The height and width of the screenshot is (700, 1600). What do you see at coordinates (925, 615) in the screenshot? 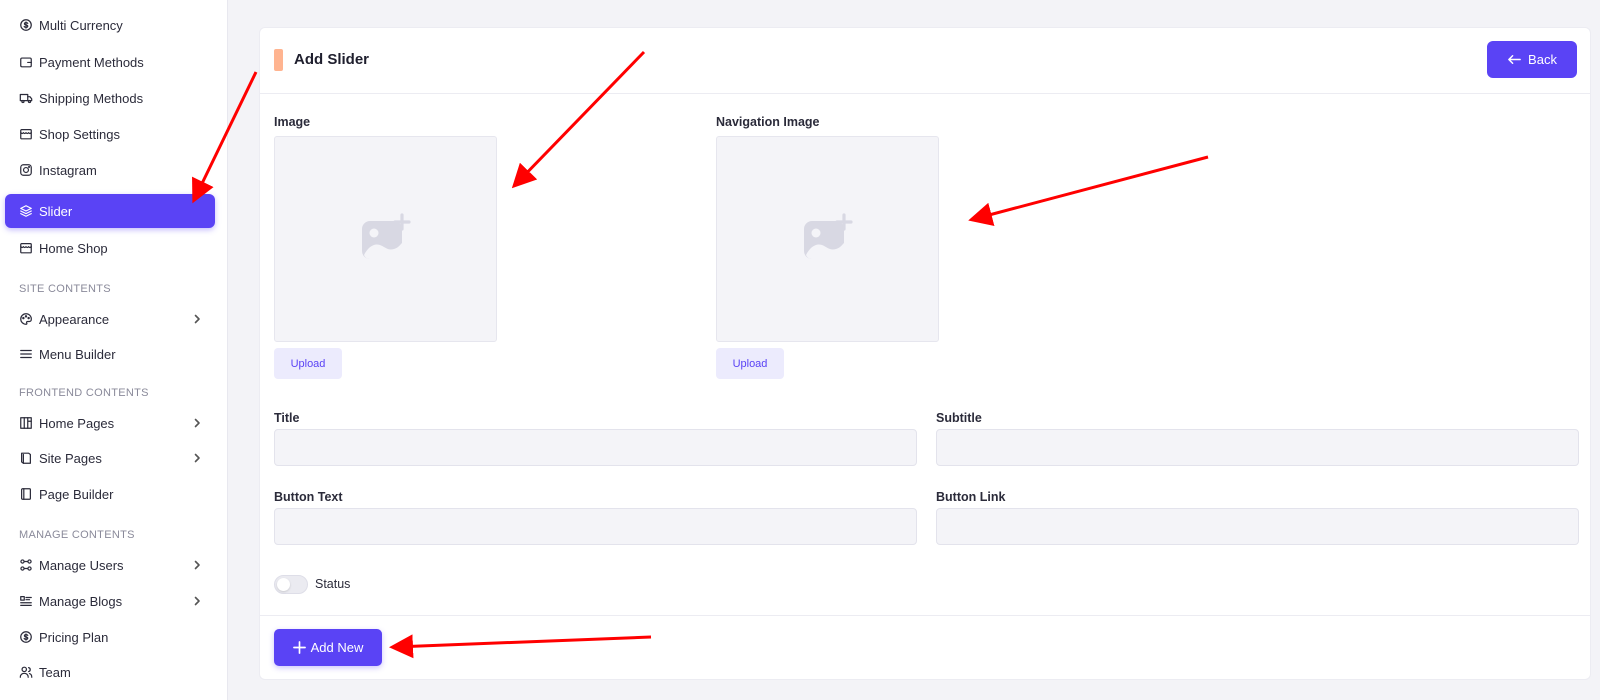
I see `footer-divider` at bounding box center [925, 615].